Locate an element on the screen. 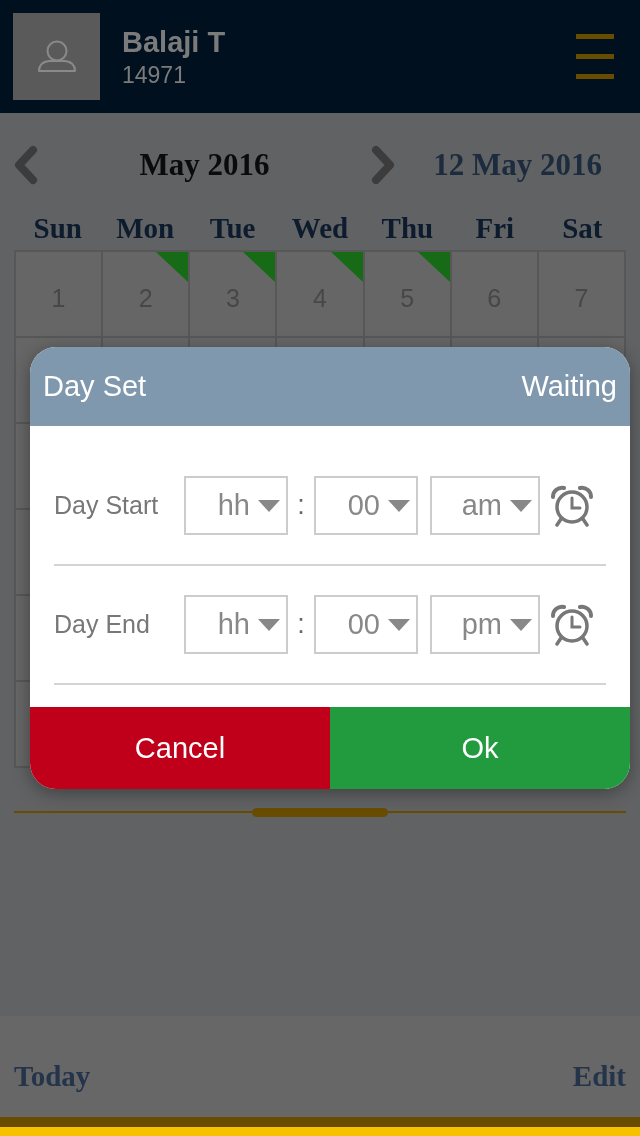 The image size is (640, 1136). chevron-right-icon is located at coordinates (383, 165).